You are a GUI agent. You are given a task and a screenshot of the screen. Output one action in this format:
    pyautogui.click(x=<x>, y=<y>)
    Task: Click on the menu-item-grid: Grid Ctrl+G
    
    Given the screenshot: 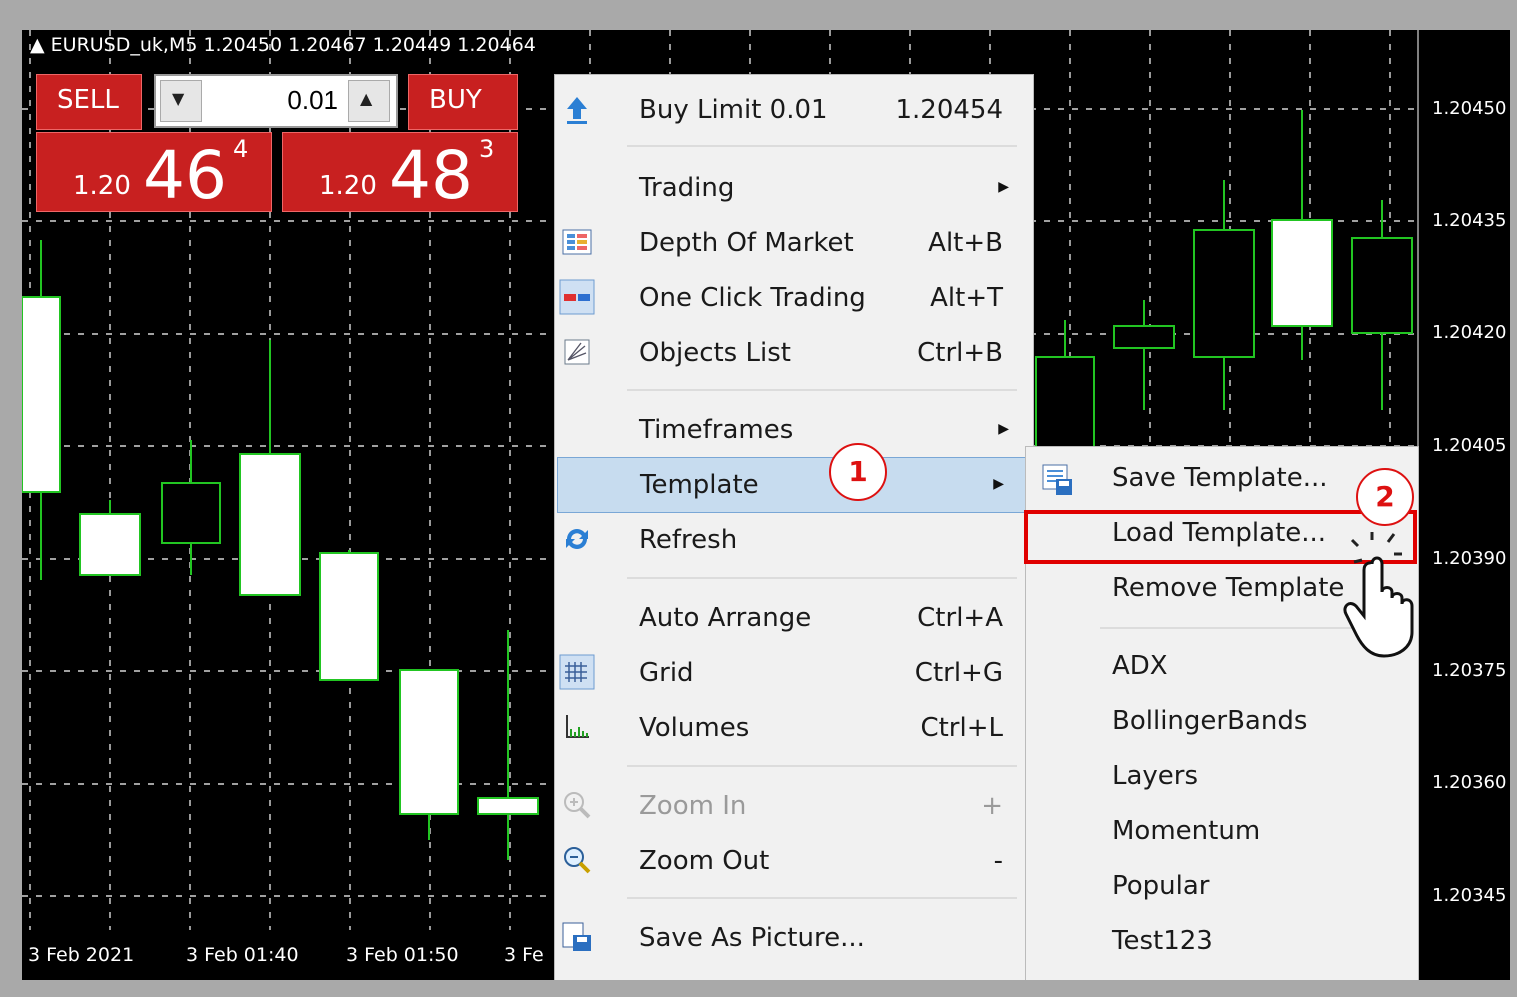 What is the action you would take?
    pyautogui.click(x=794, y=673)
    